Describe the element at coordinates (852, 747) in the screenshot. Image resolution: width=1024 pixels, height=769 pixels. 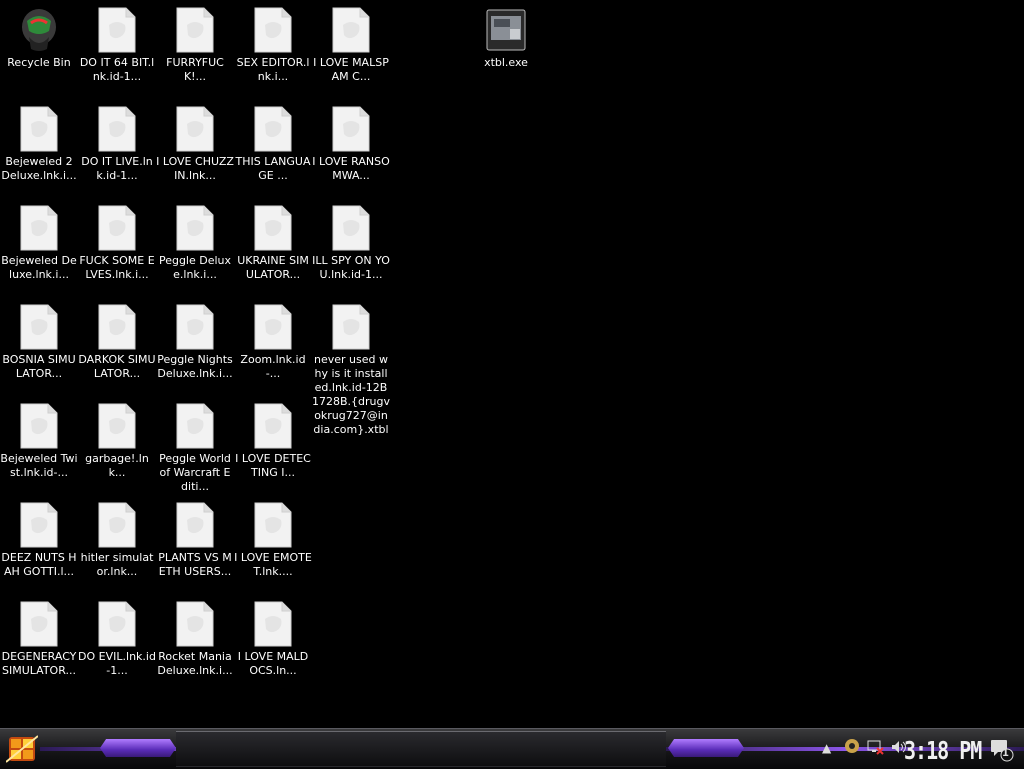
I see `media-player-icon` at that location.